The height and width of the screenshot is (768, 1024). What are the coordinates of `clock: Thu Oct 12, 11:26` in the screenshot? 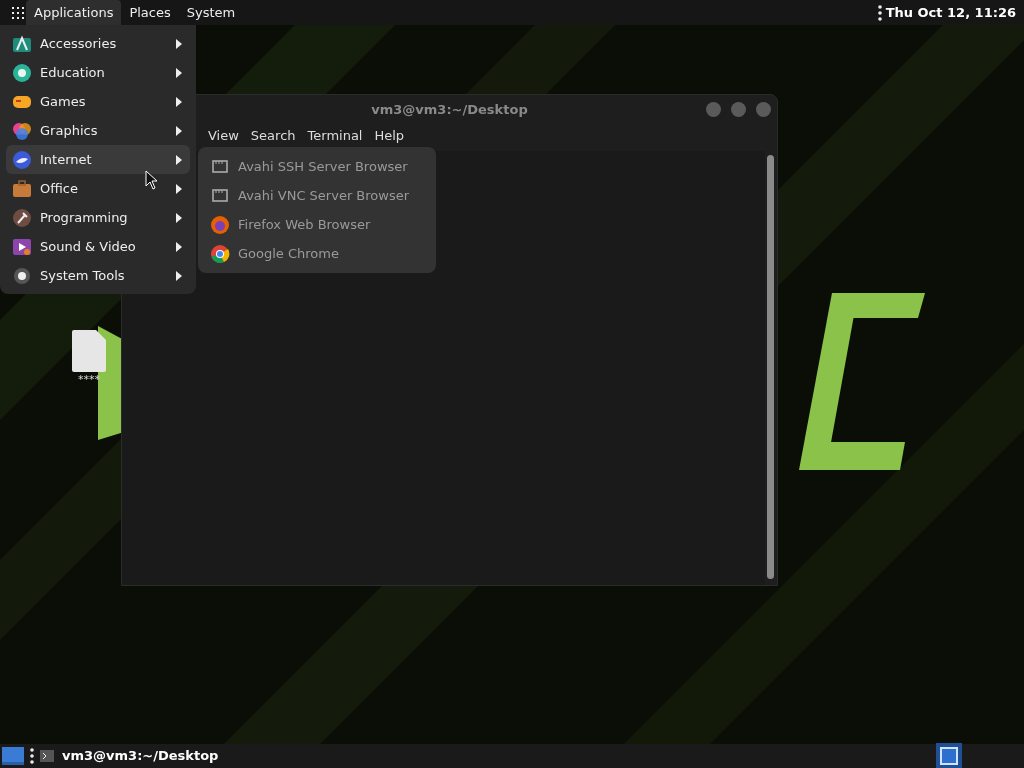 It's located at (954, 12).